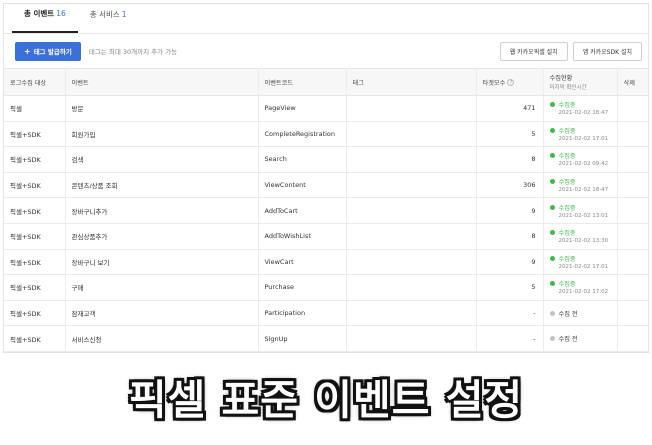  Describe the element at coordinates (162, 108) in the screenshot. I see `cell-event: 방문` at that location.